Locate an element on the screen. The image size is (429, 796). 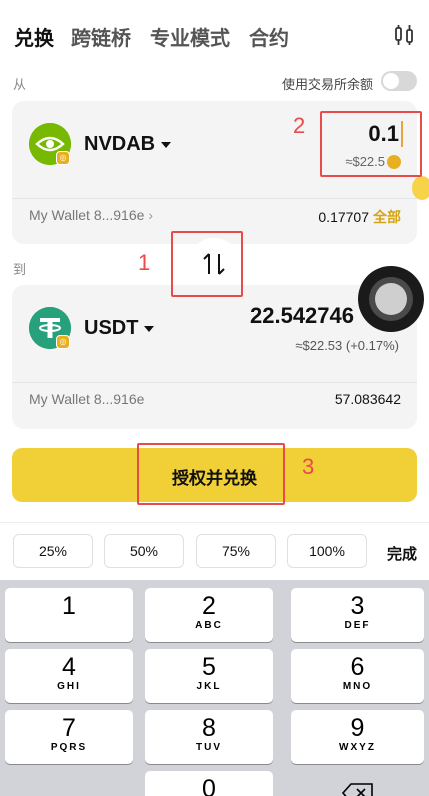
annotation-number-3: 3 is located at coordinates (308, 466).